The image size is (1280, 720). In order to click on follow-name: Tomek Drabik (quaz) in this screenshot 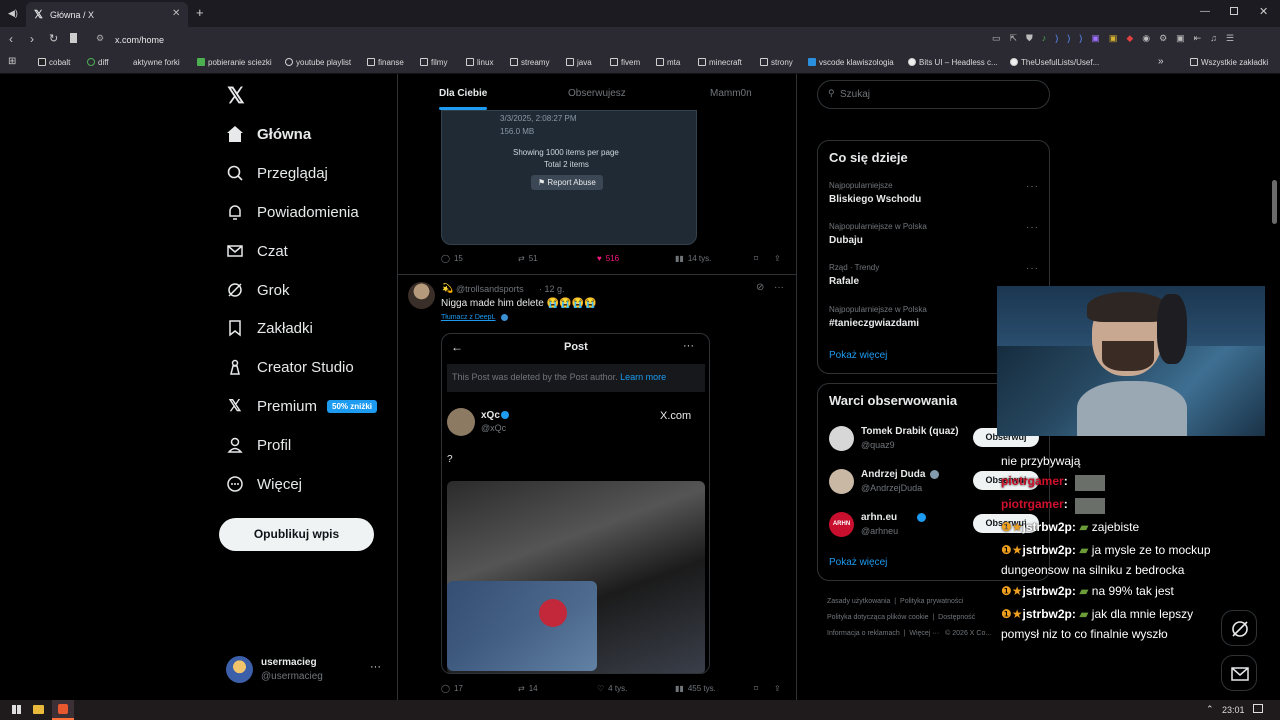, I will do `click(910, 431)`.